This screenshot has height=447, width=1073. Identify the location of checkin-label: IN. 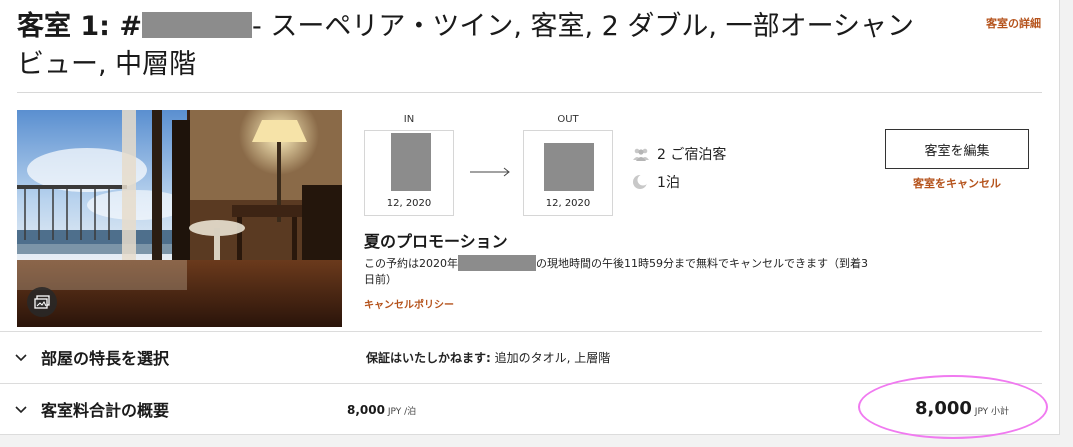
(409, 119).